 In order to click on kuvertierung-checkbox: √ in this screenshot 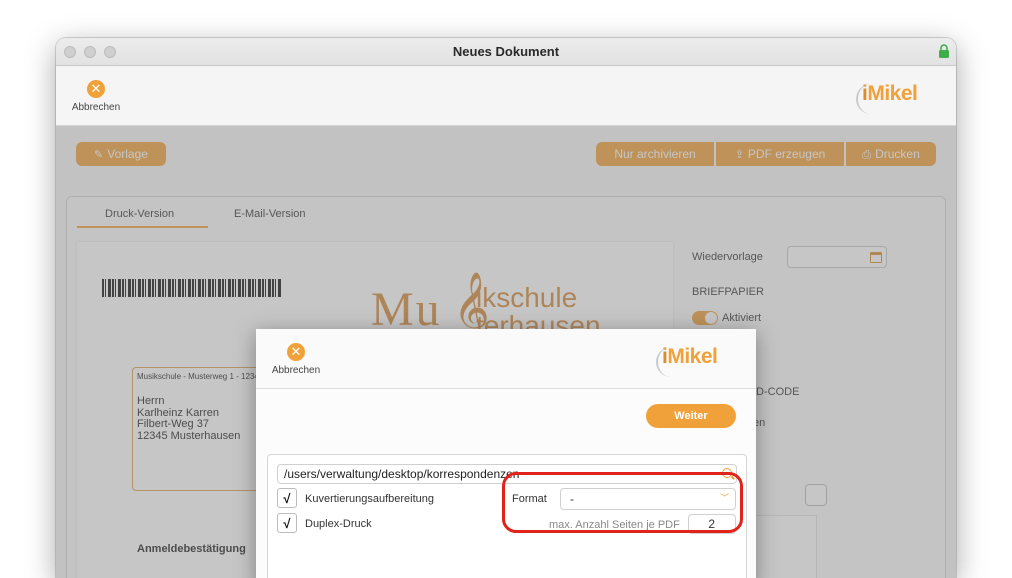, I will do `click(287, 498)`.